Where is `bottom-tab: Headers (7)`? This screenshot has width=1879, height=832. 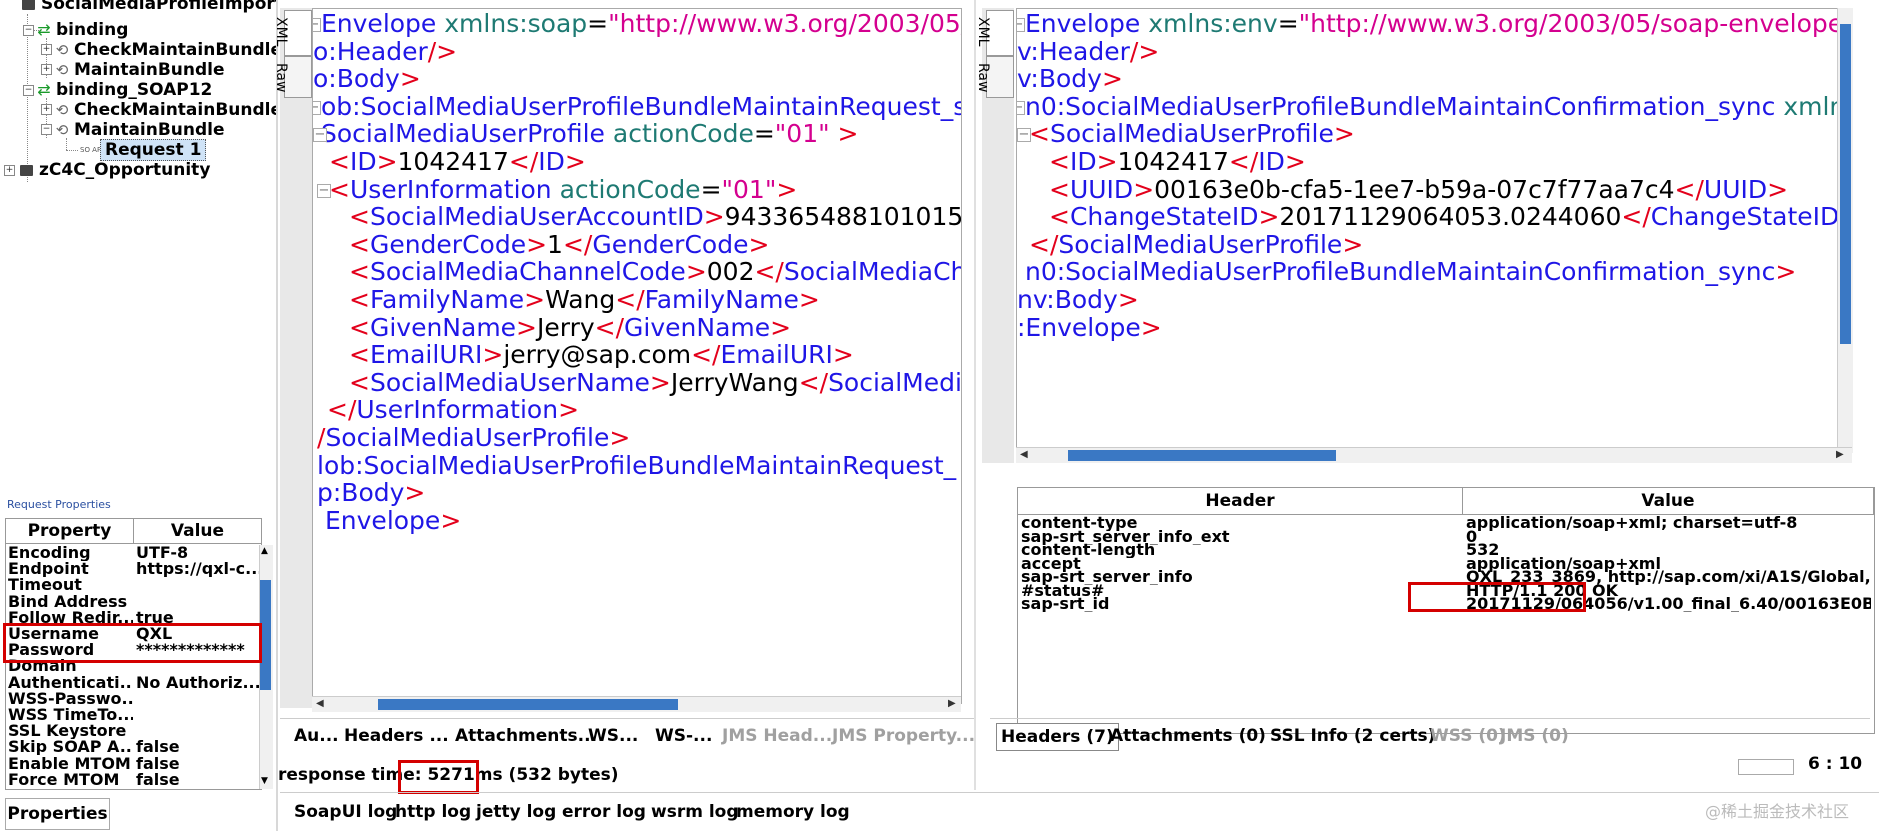 bottom-tab: Headers (7) is located at coordinates (1057, 737).